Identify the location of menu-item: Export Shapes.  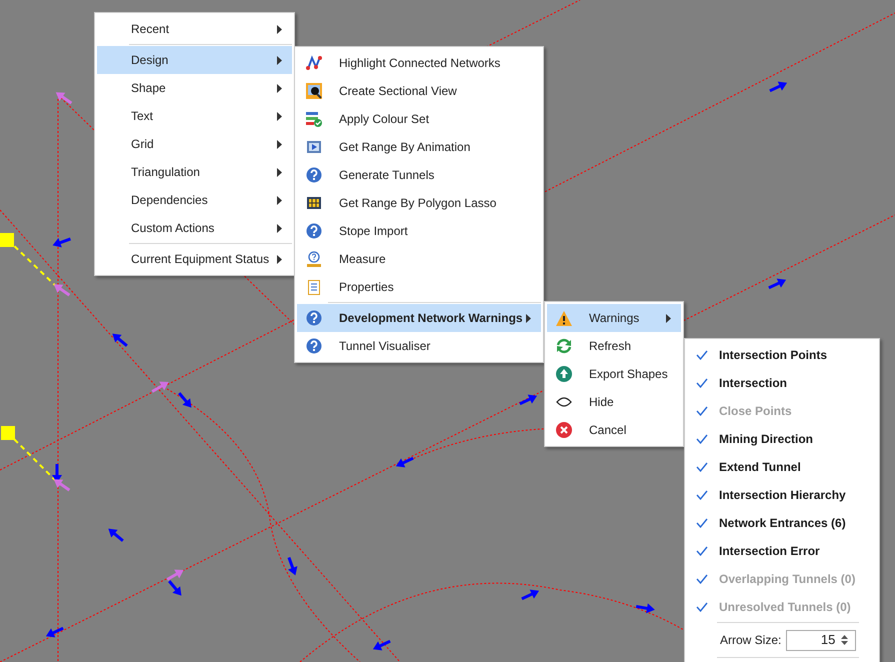
(614, 374).